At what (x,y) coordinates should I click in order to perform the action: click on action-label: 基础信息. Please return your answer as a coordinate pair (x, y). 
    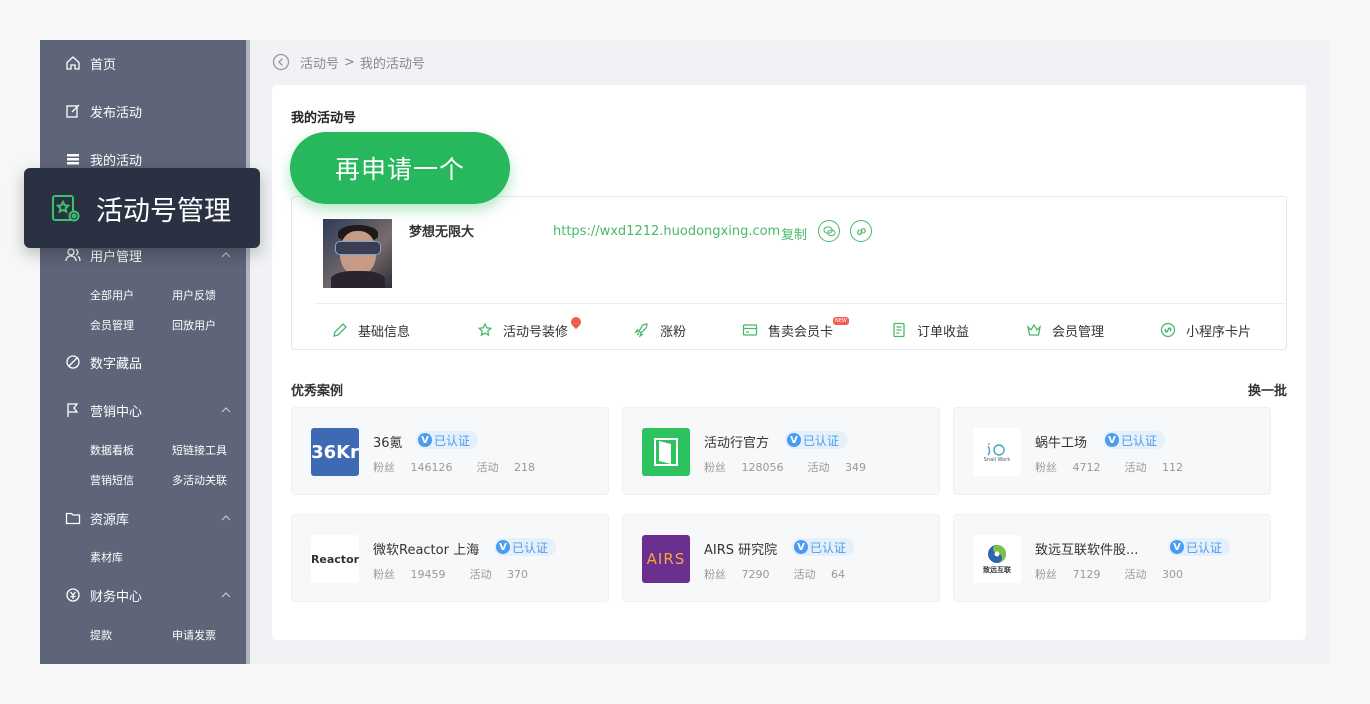
    Looking at the image, I should click on (384, 332).